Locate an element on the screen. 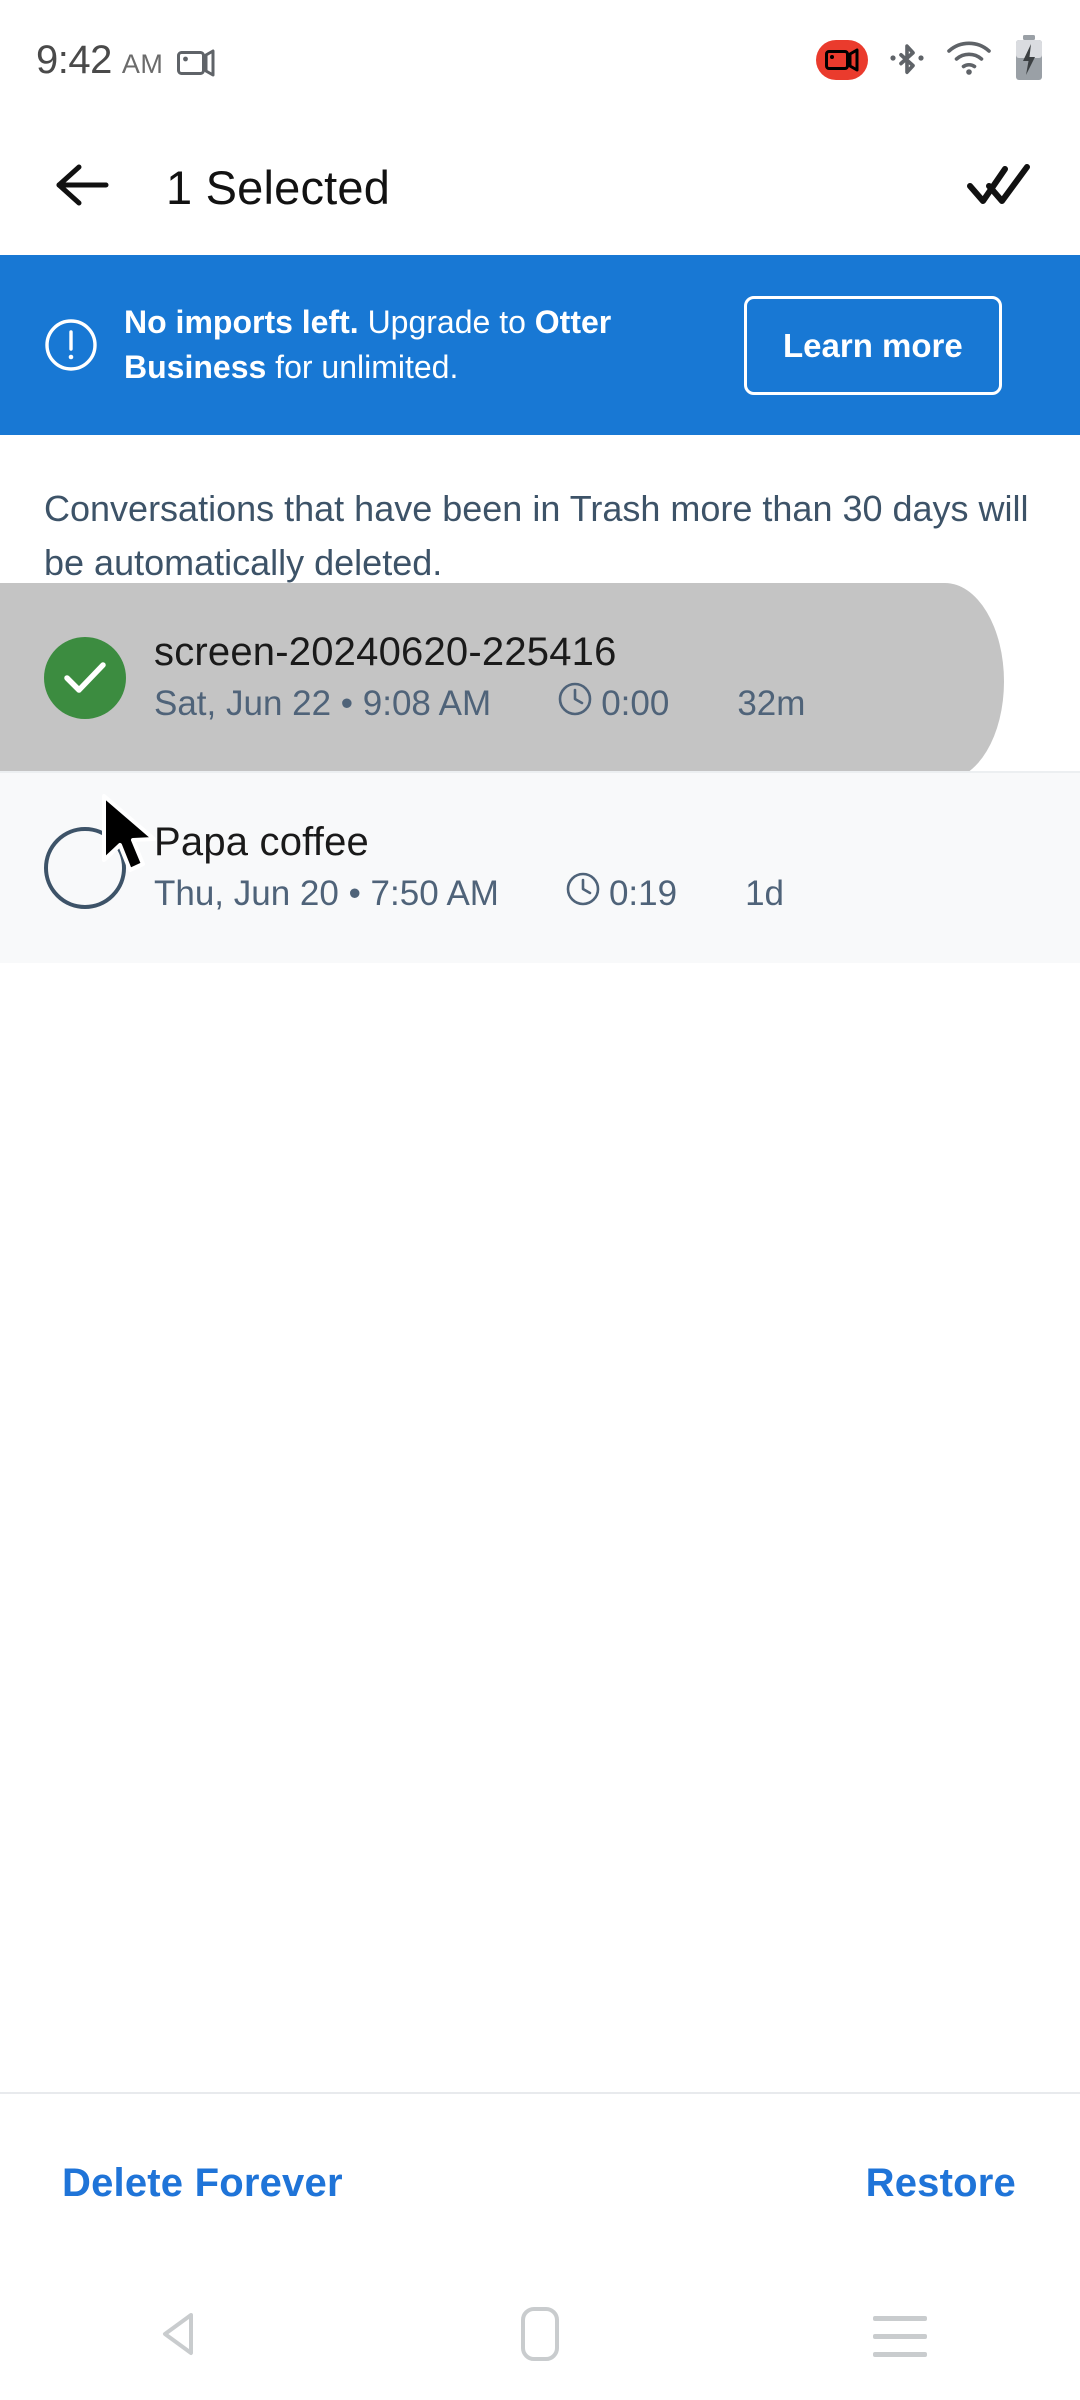 The height and width of the screenshot is (2400, 1080). banner-part-3: for unlimited. is located at coordinates (362, 367).